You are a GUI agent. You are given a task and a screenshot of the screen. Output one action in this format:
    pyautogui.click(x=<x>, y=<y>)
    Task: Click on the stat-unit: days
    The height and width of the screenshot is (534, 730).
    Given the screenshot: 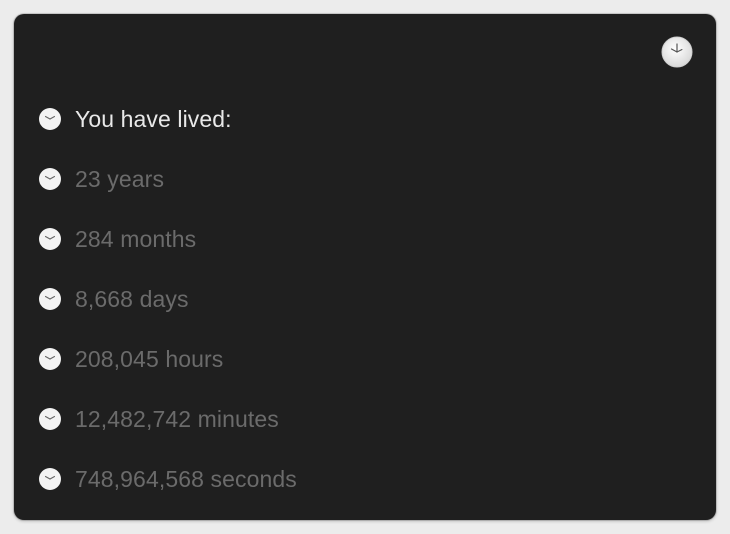 What is the action you would take?
    pyautogui.click(x=164, y=298)
    